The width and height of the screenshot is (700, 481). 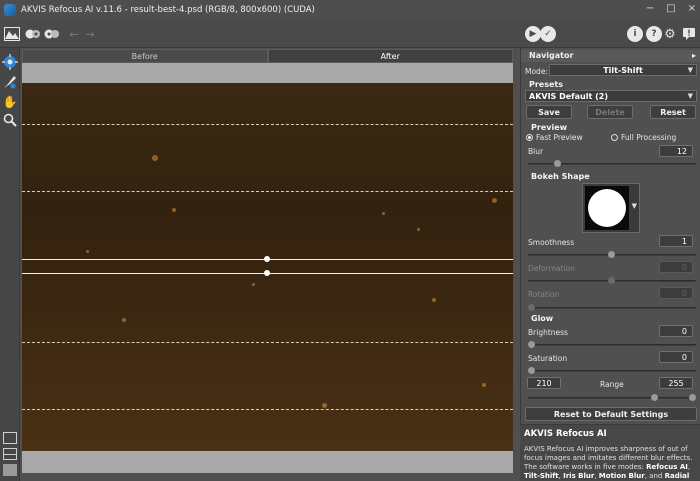 What do you see at coordinates (676, 357) in the screenshot?
I see `saturation-value: 0` at bounding box center [676, 357].